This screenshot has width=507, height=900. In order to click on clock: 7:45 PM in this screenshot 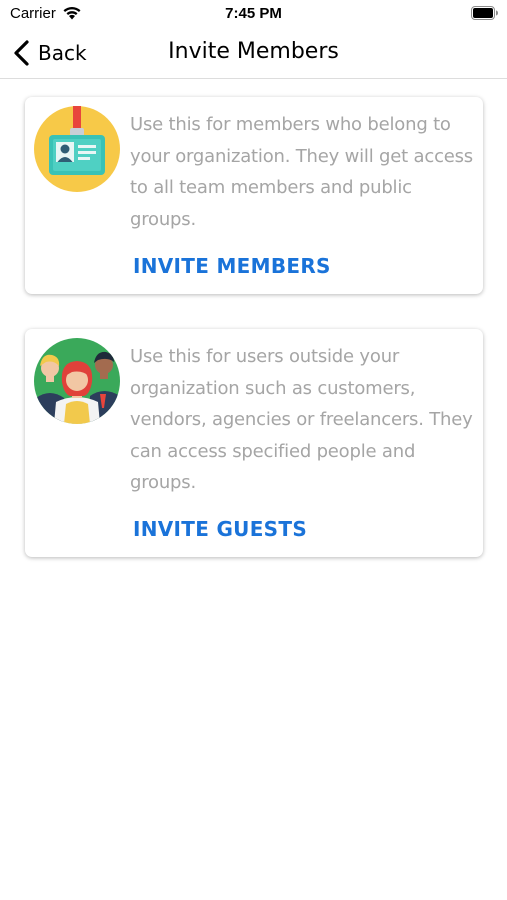, I will do `click(253, 13)`.